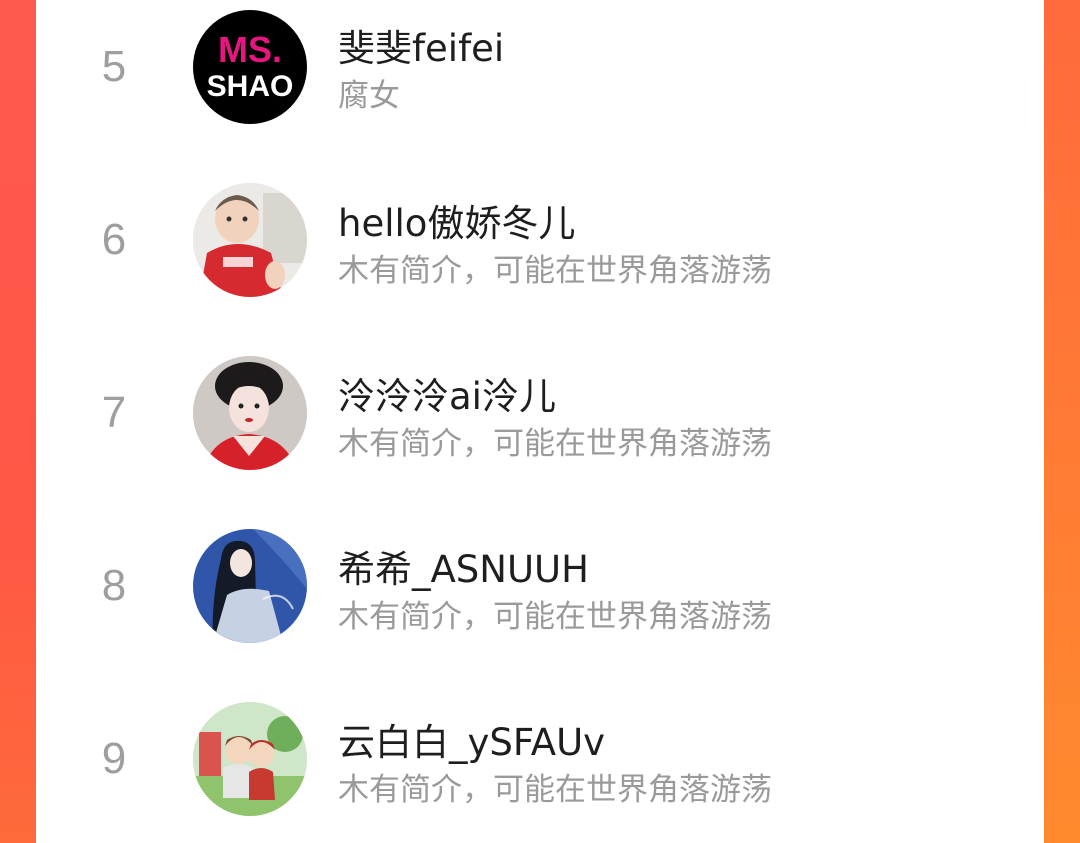 The width and height of the screenshot is (1080, 843). I want to click on svg-text: SHAO, so click(250, 86).